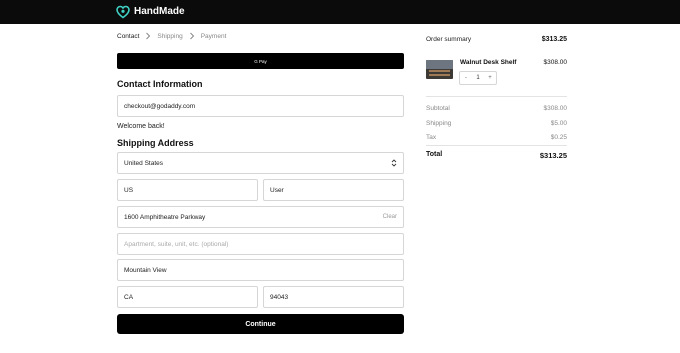  What do you see at coordinates (434, 154) in the screenshot?
I see `total-label: Total` at bounding box center [434, 154].